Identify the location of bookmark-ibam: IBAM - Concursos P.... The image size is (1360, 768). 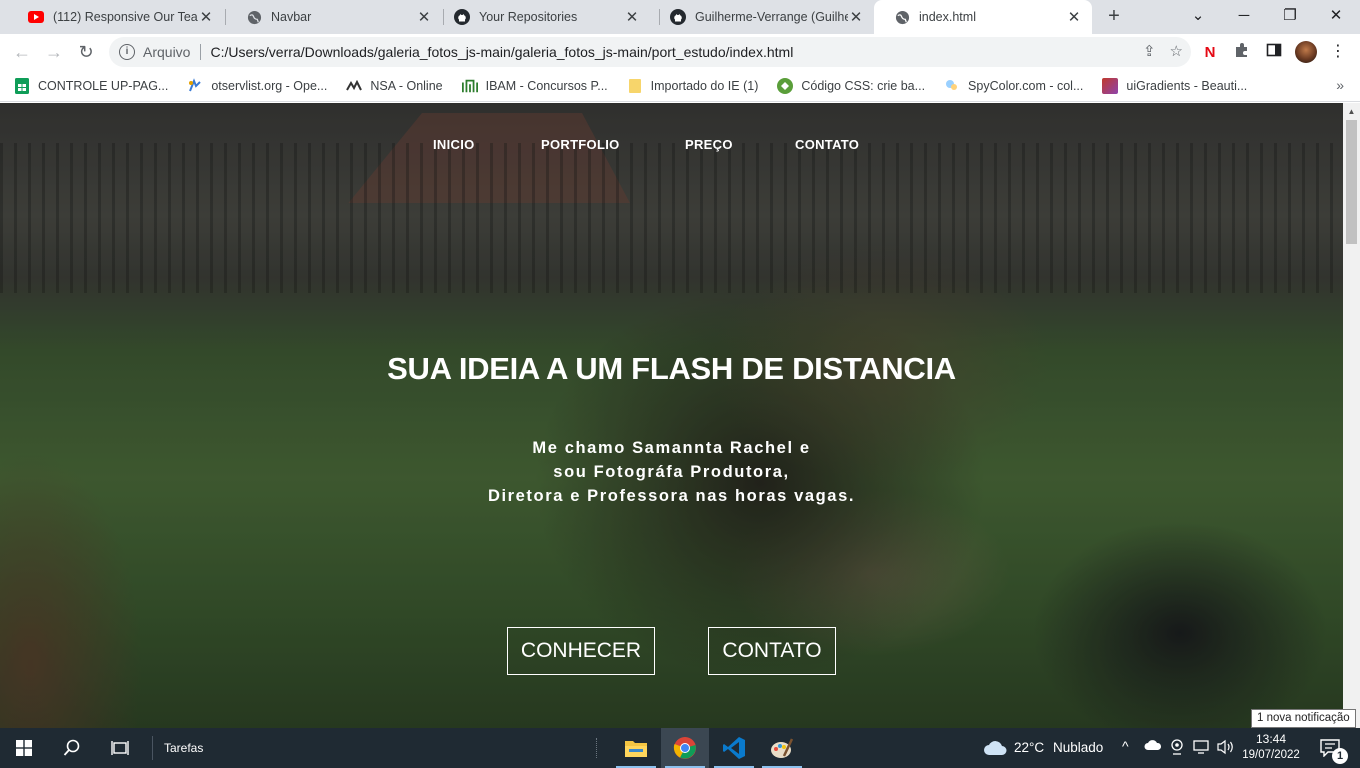
(534, 86).